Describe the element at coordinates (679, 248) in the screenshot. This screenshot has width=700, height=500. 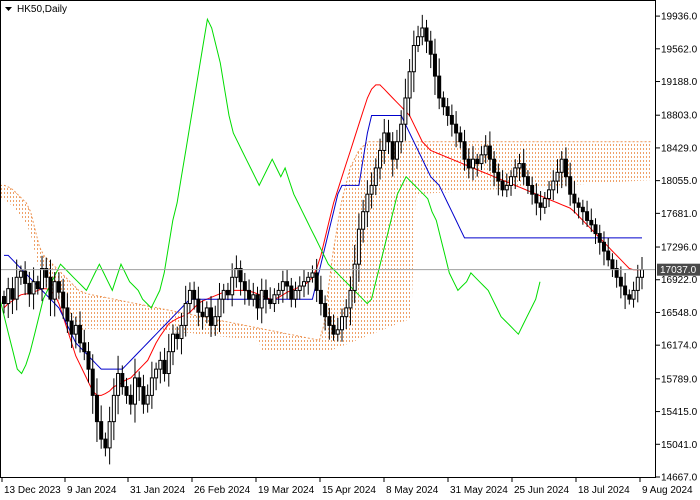
I see `y-tick-label: 17296.0` at that location.